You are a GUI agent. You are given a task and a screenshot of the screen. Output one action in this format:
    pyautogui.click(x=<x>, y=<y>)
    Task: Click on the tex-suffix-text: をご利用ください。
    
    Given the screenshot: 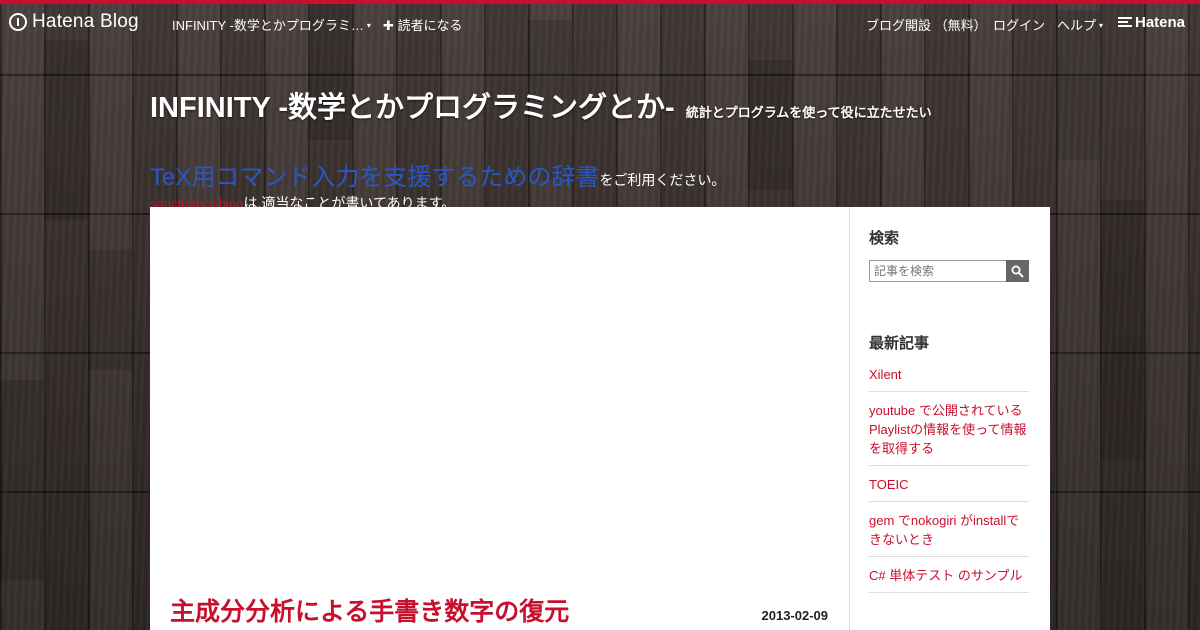 What is the action you would take?
    pyautogui.click(x=662, y=180)
    